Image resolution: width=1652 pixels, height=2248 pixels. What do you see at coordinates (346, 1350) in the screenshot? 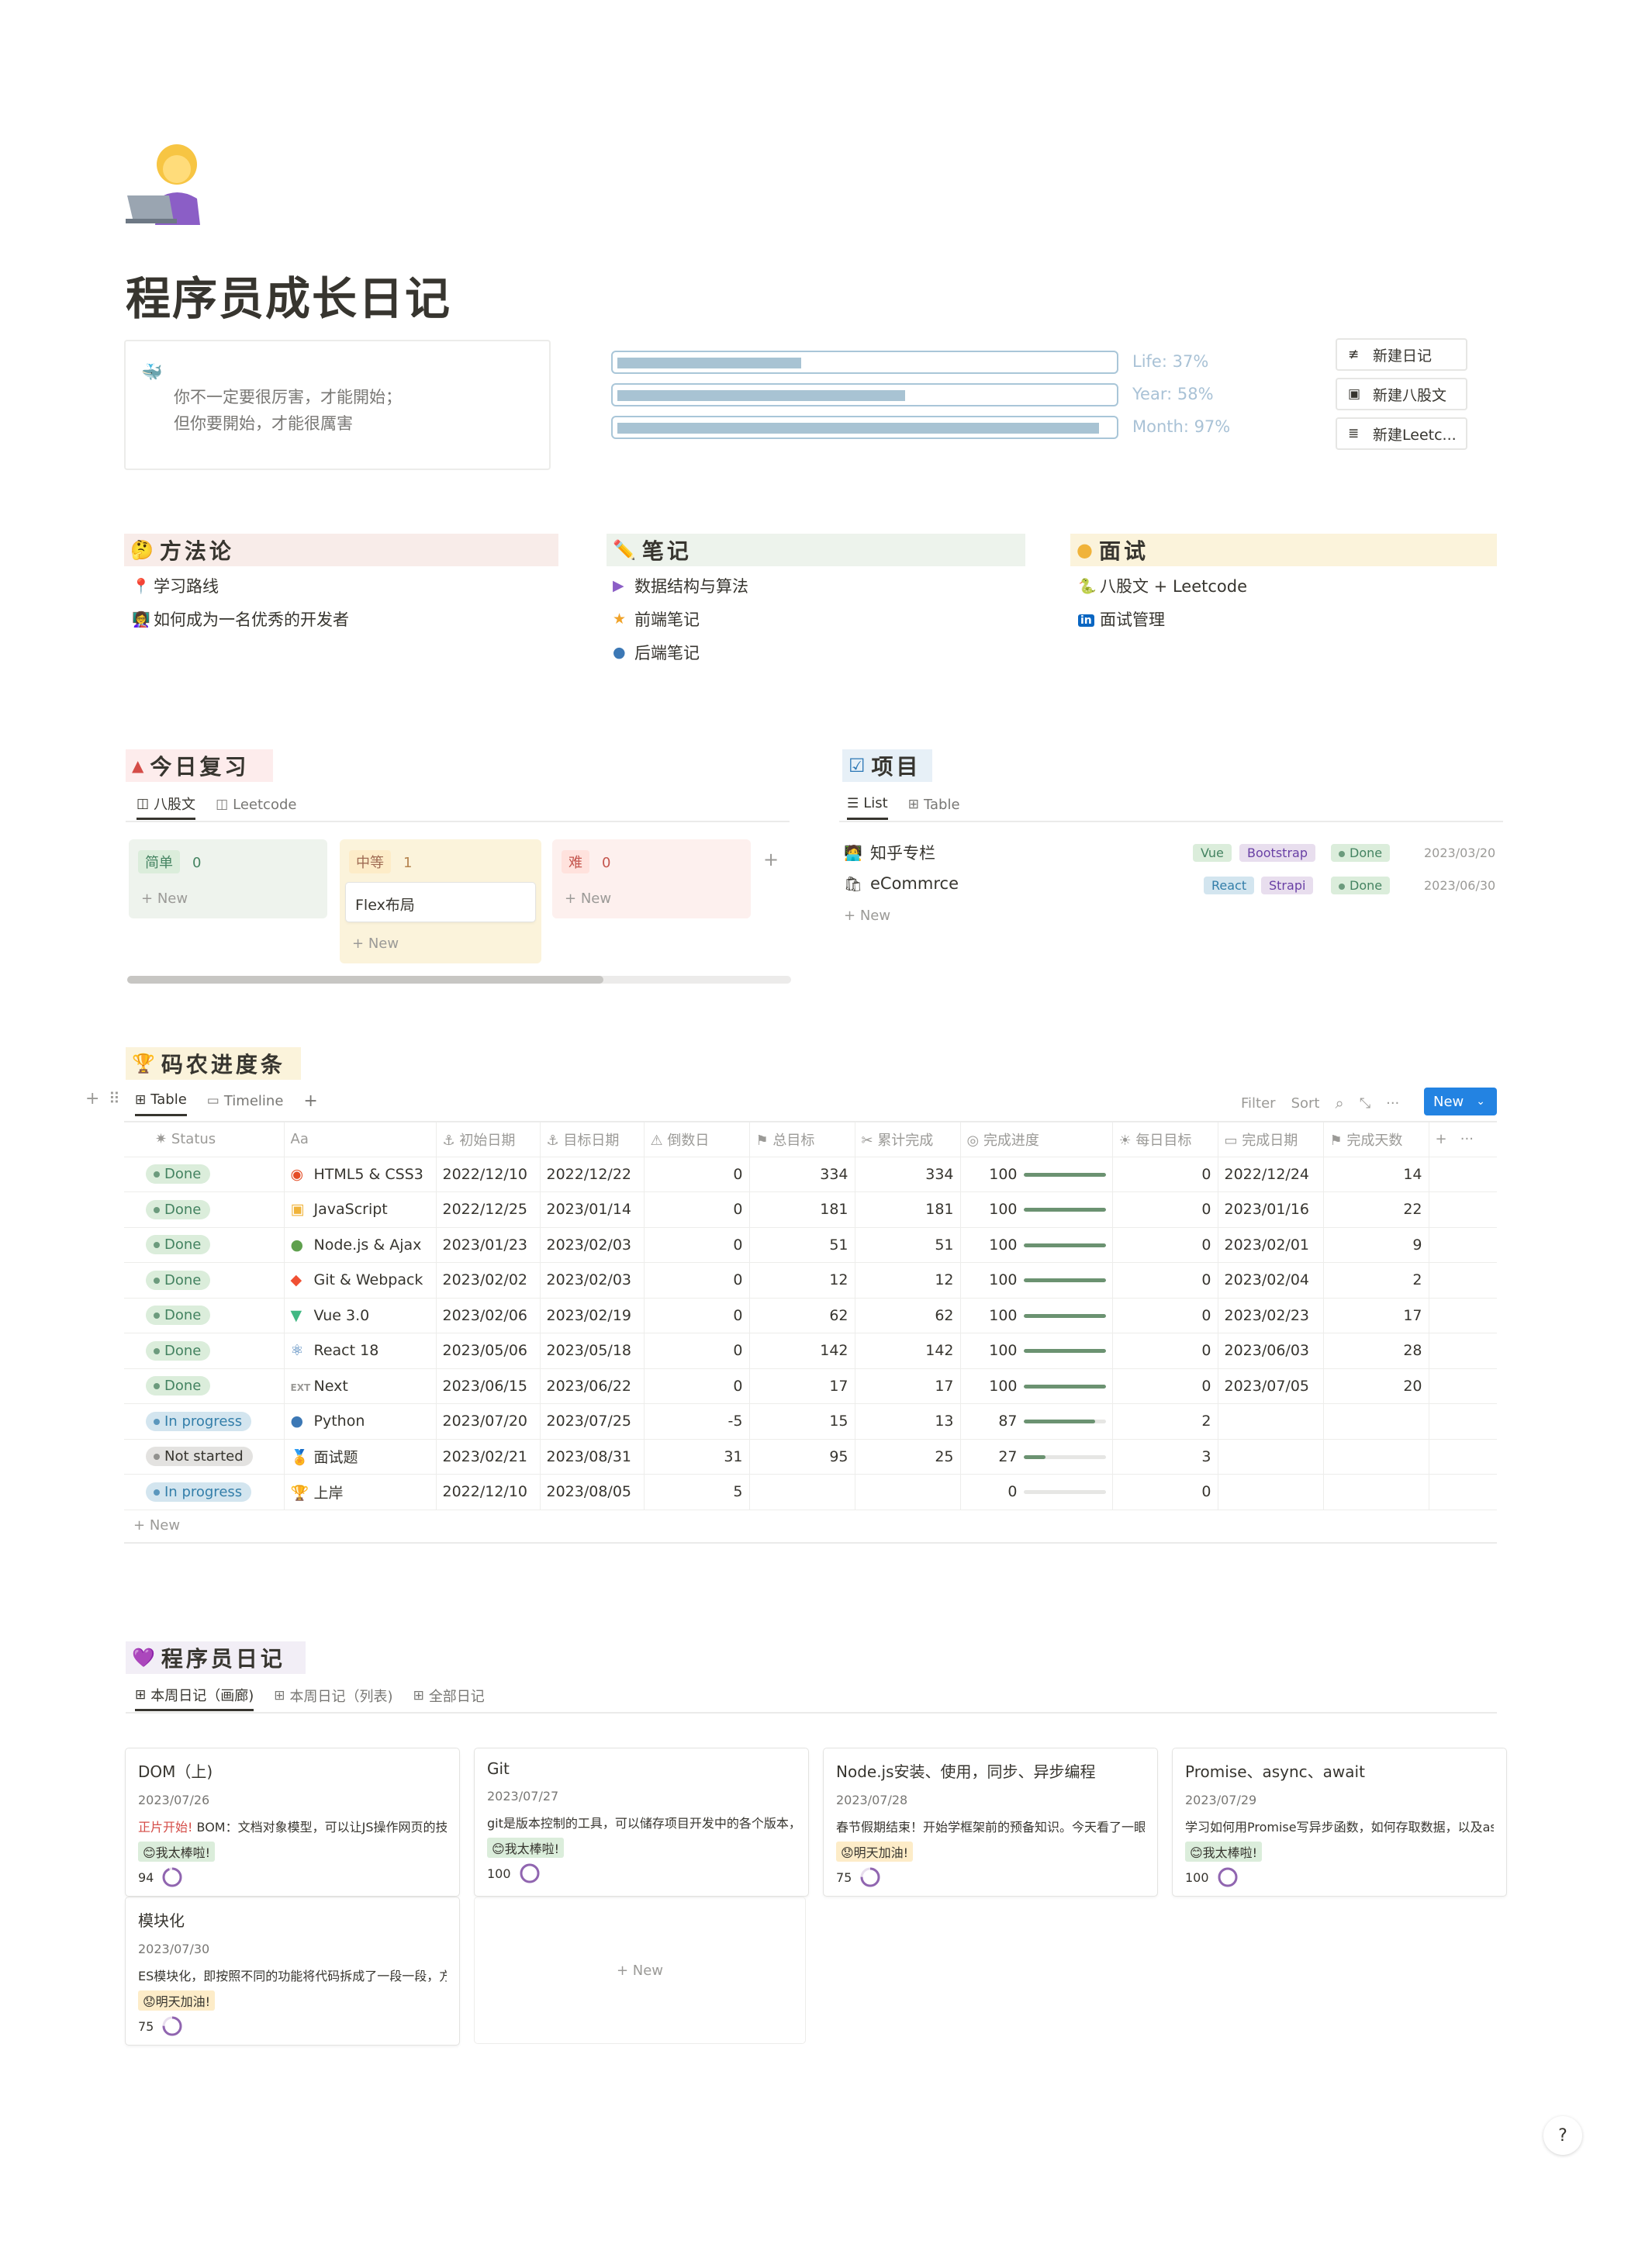
I see `row-title: React 18` at bounding box center [346, 1350].